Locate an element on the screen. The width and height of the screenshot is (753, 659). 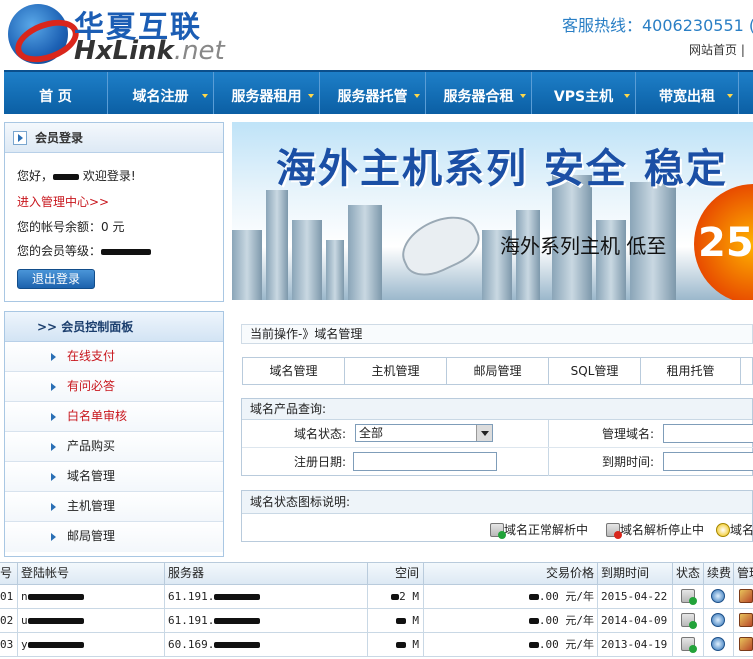
reg-date-label: 注册日期: is located at coordinates (319, 462).